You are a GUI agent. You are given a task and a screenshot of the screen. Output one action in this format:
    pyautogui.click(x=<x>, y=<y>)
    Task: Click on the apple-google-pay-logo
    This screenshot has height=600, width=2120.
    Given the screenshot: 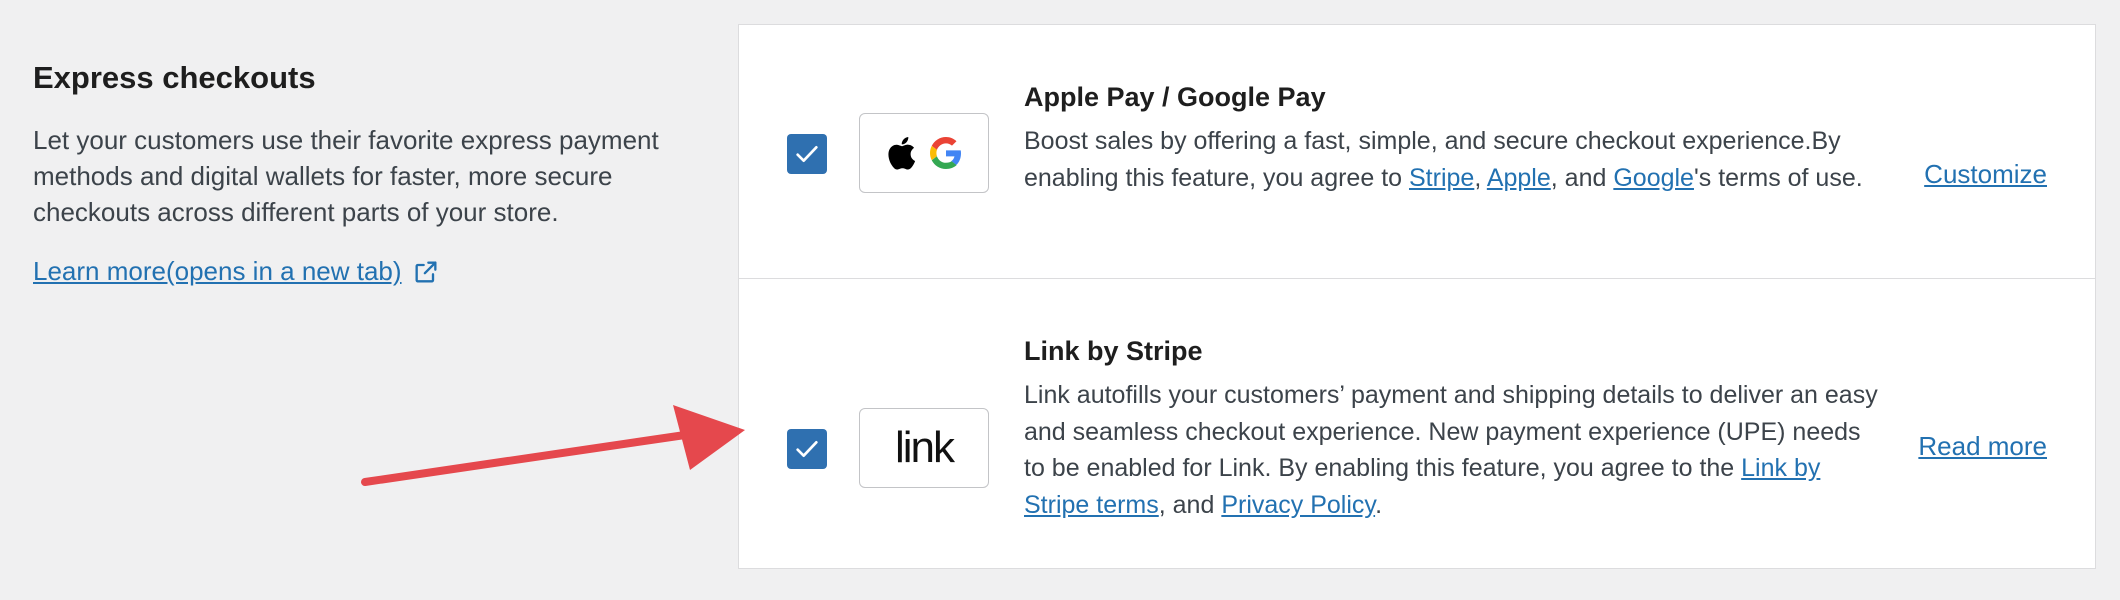 What is the action you would take?
    pyautogui.click(x=924, y=153)
    